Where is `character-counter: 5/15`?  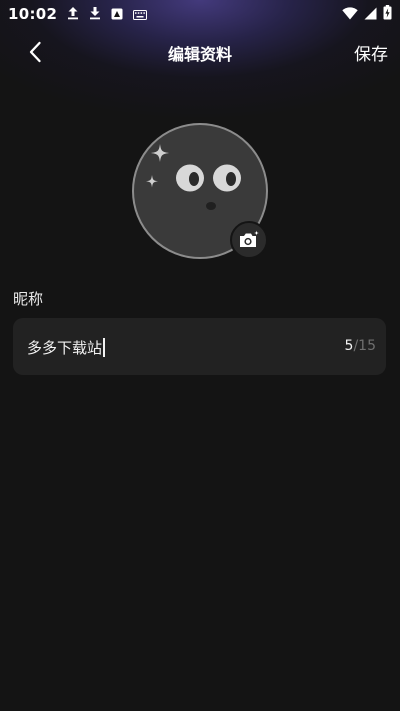
character-counter: 5/15 is located at coordinates (360, 346).